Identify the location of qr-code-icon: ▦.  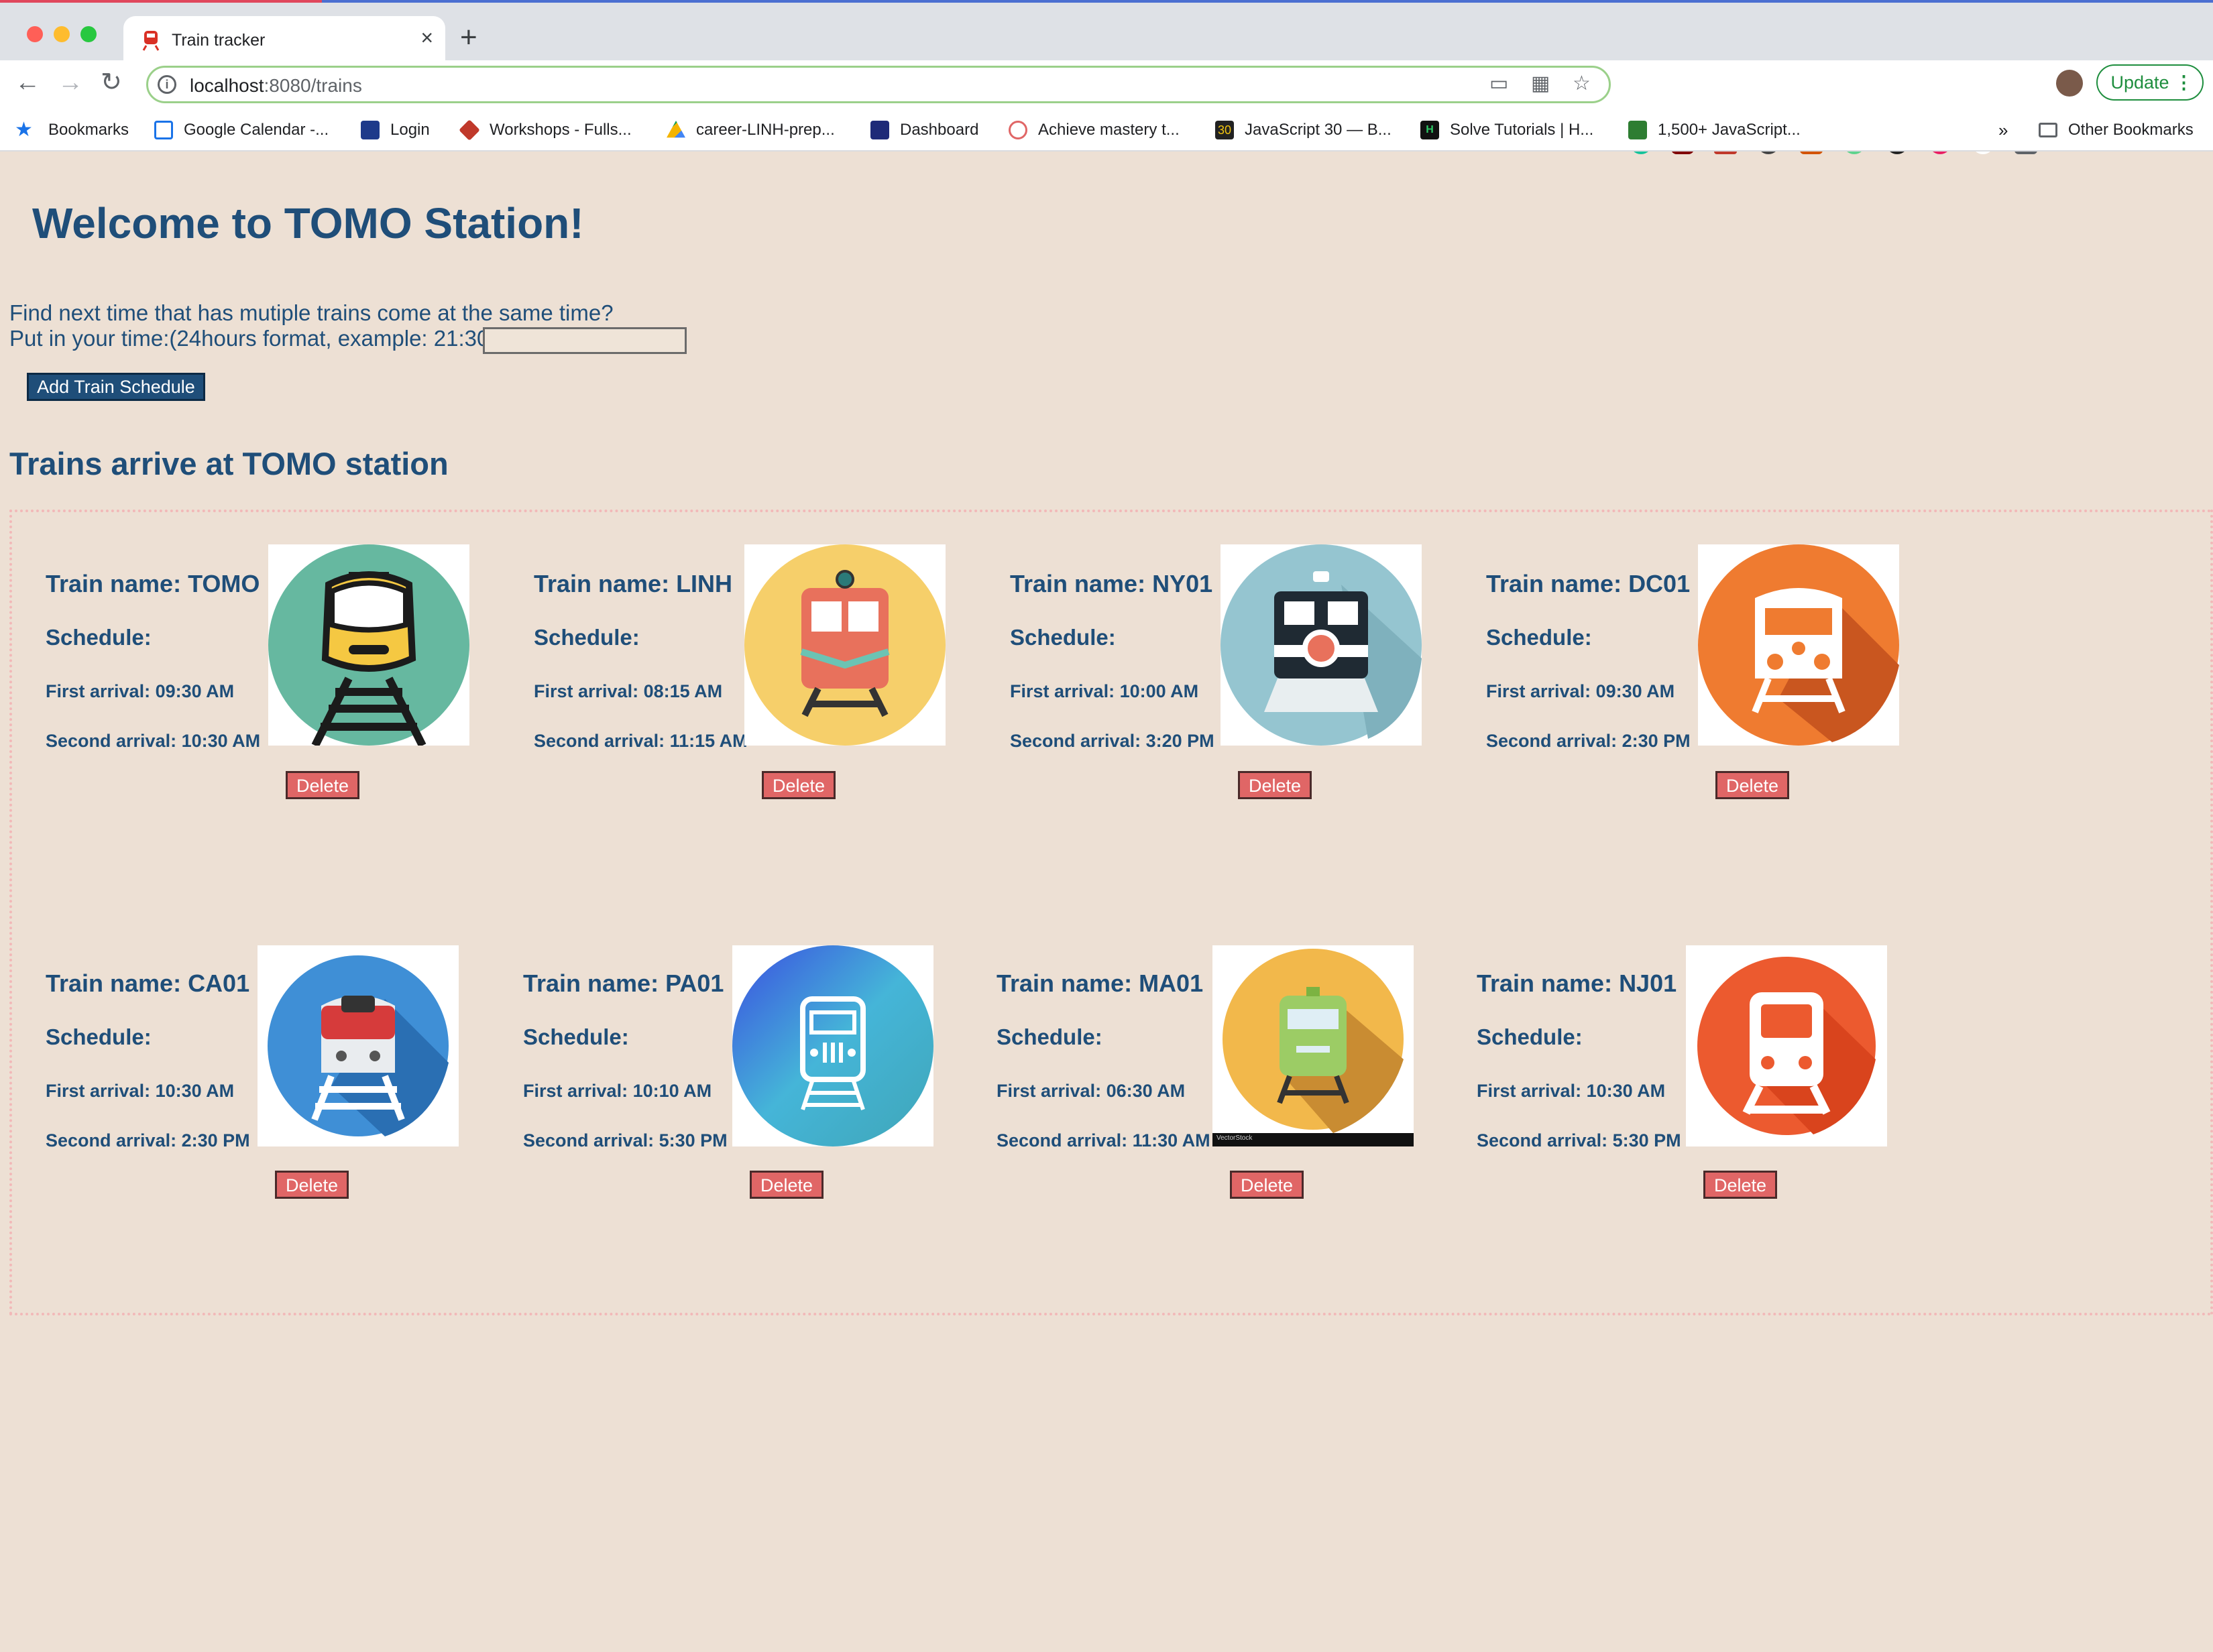
(1541, 84).